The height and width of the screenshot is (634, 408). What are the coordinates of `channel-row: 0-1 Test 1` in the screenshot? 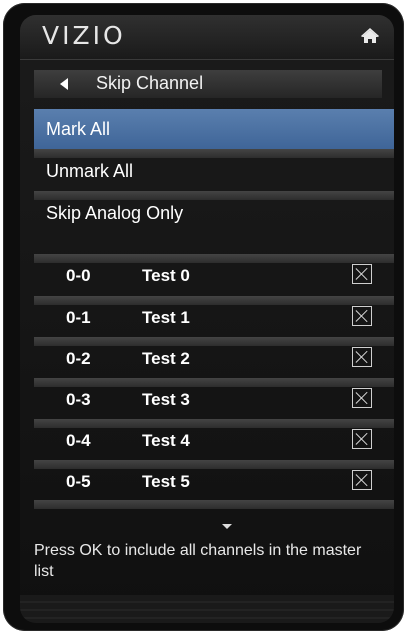 It's located at (214, 317).